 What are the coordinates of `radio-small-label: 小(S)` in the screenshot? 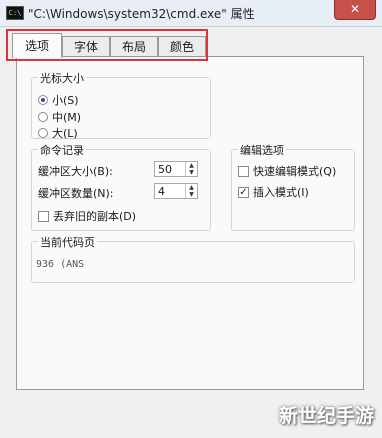 It's located at (65, 100).